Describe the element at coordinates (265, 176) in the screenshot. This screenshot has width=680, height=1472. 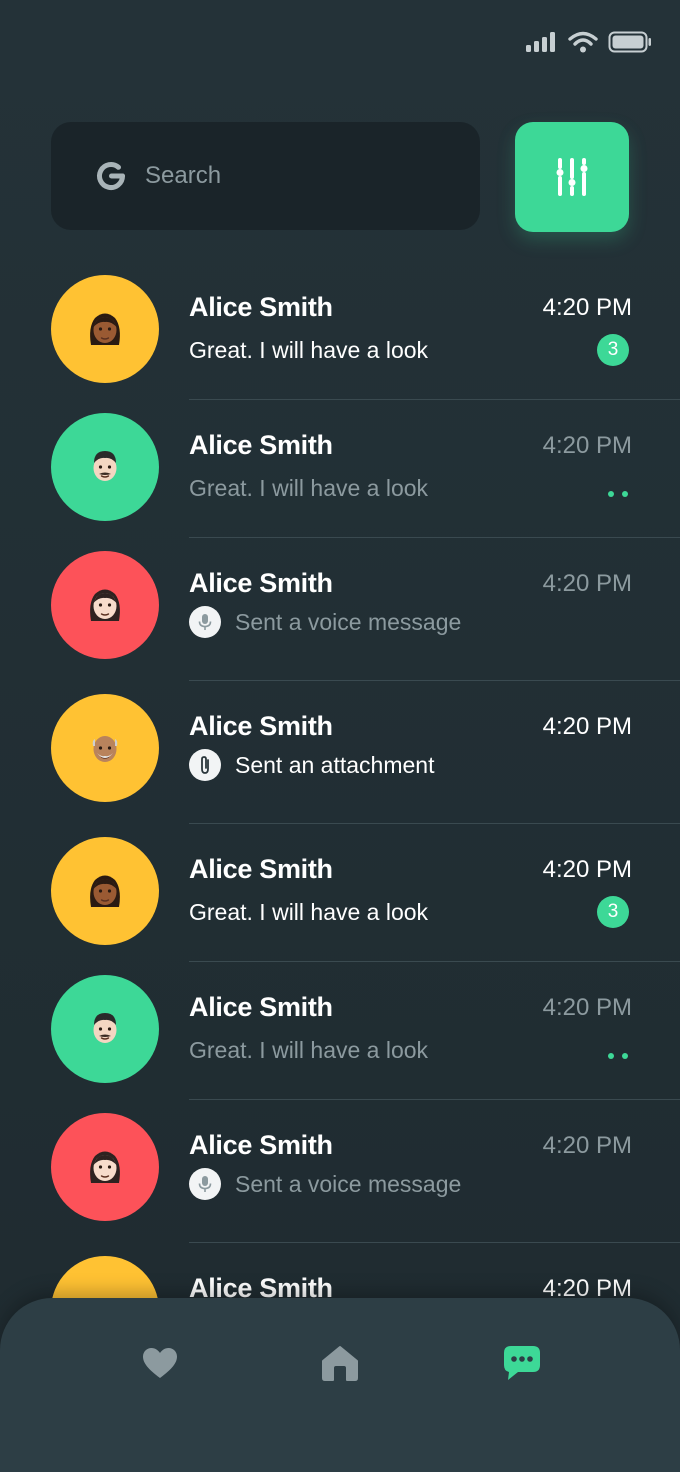
I see `search-input: Search` at that location.